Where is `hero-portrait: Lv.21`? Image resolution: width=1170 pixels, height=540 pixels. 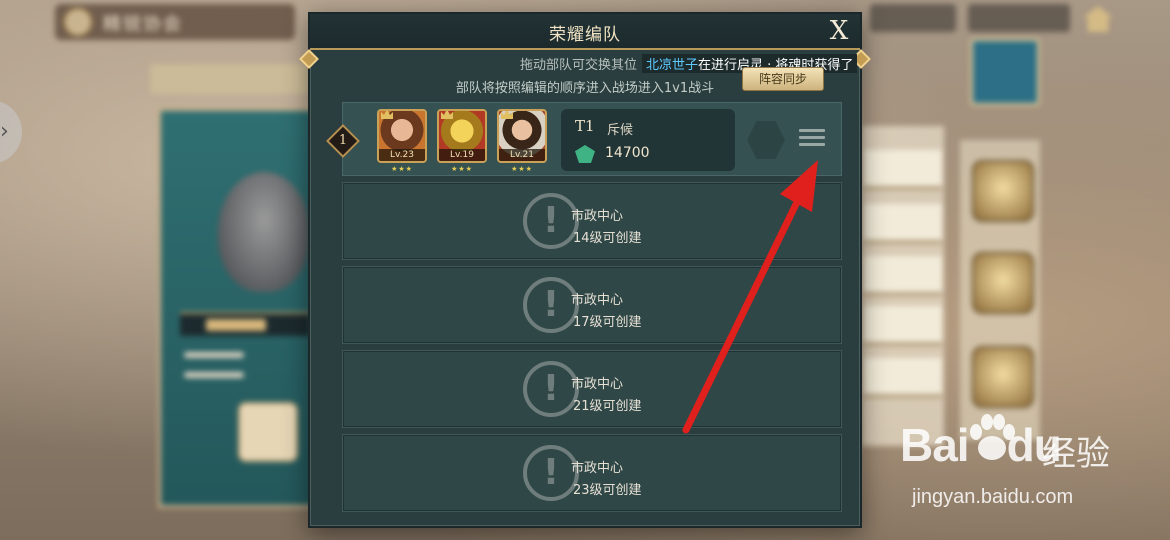 hero-portrait: Lv.21 is located at coordinates (522, 136).